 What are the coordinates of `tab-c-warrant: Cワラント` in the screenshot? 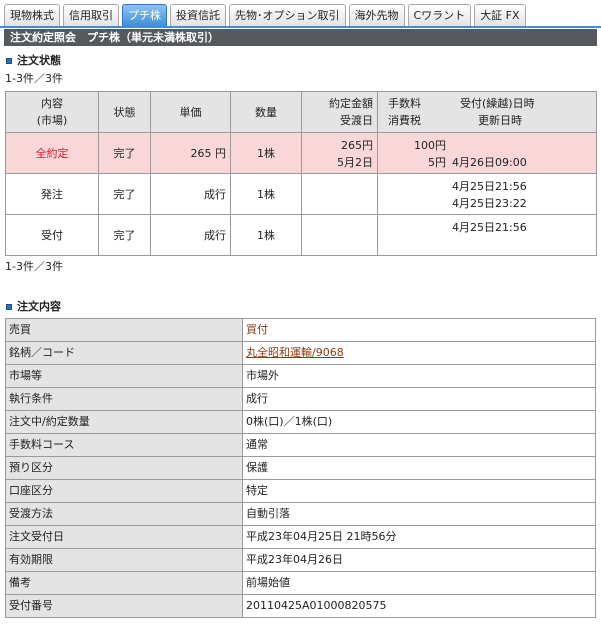 It's located at (439, 15).